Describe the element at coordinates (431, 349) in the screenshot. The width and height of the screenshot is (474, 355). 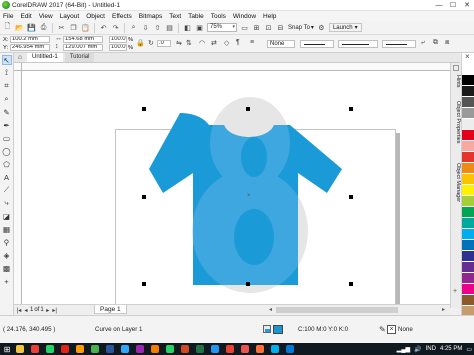
I see `input-language: IND` at that location.